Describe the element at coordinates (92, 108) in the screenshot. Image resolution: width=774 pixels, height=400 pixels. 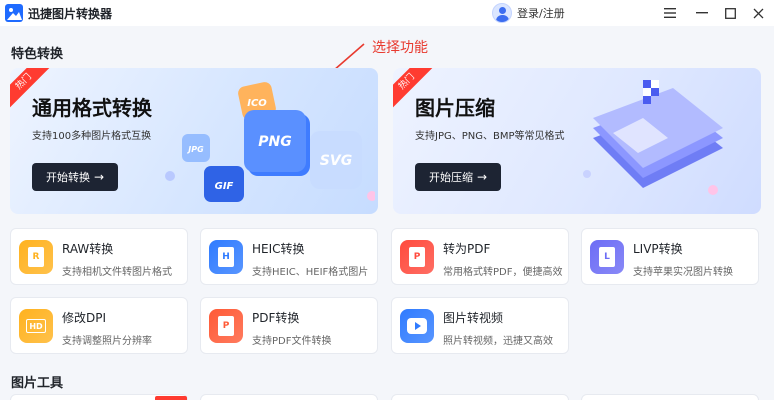
I see `feature-title: 通用格式转换` at that location.